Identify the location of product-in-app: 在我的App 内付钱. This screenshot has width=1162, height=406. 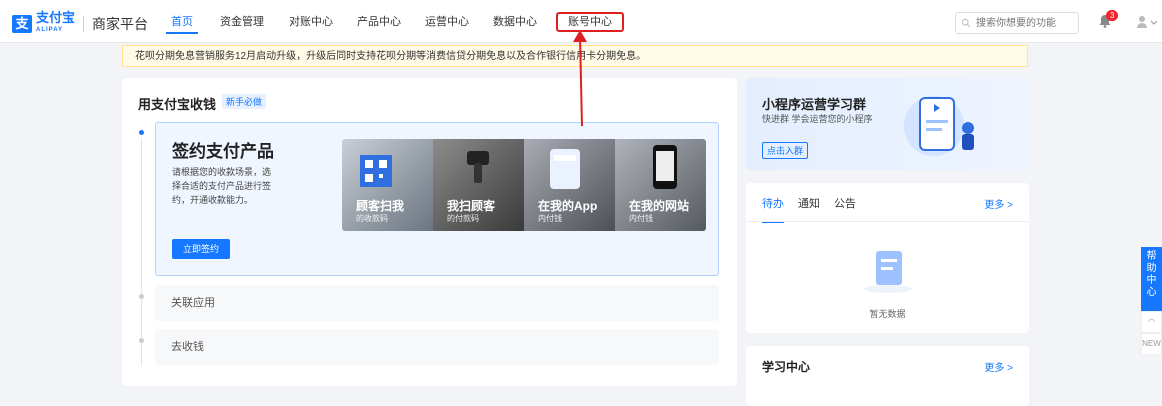
(569, 185).